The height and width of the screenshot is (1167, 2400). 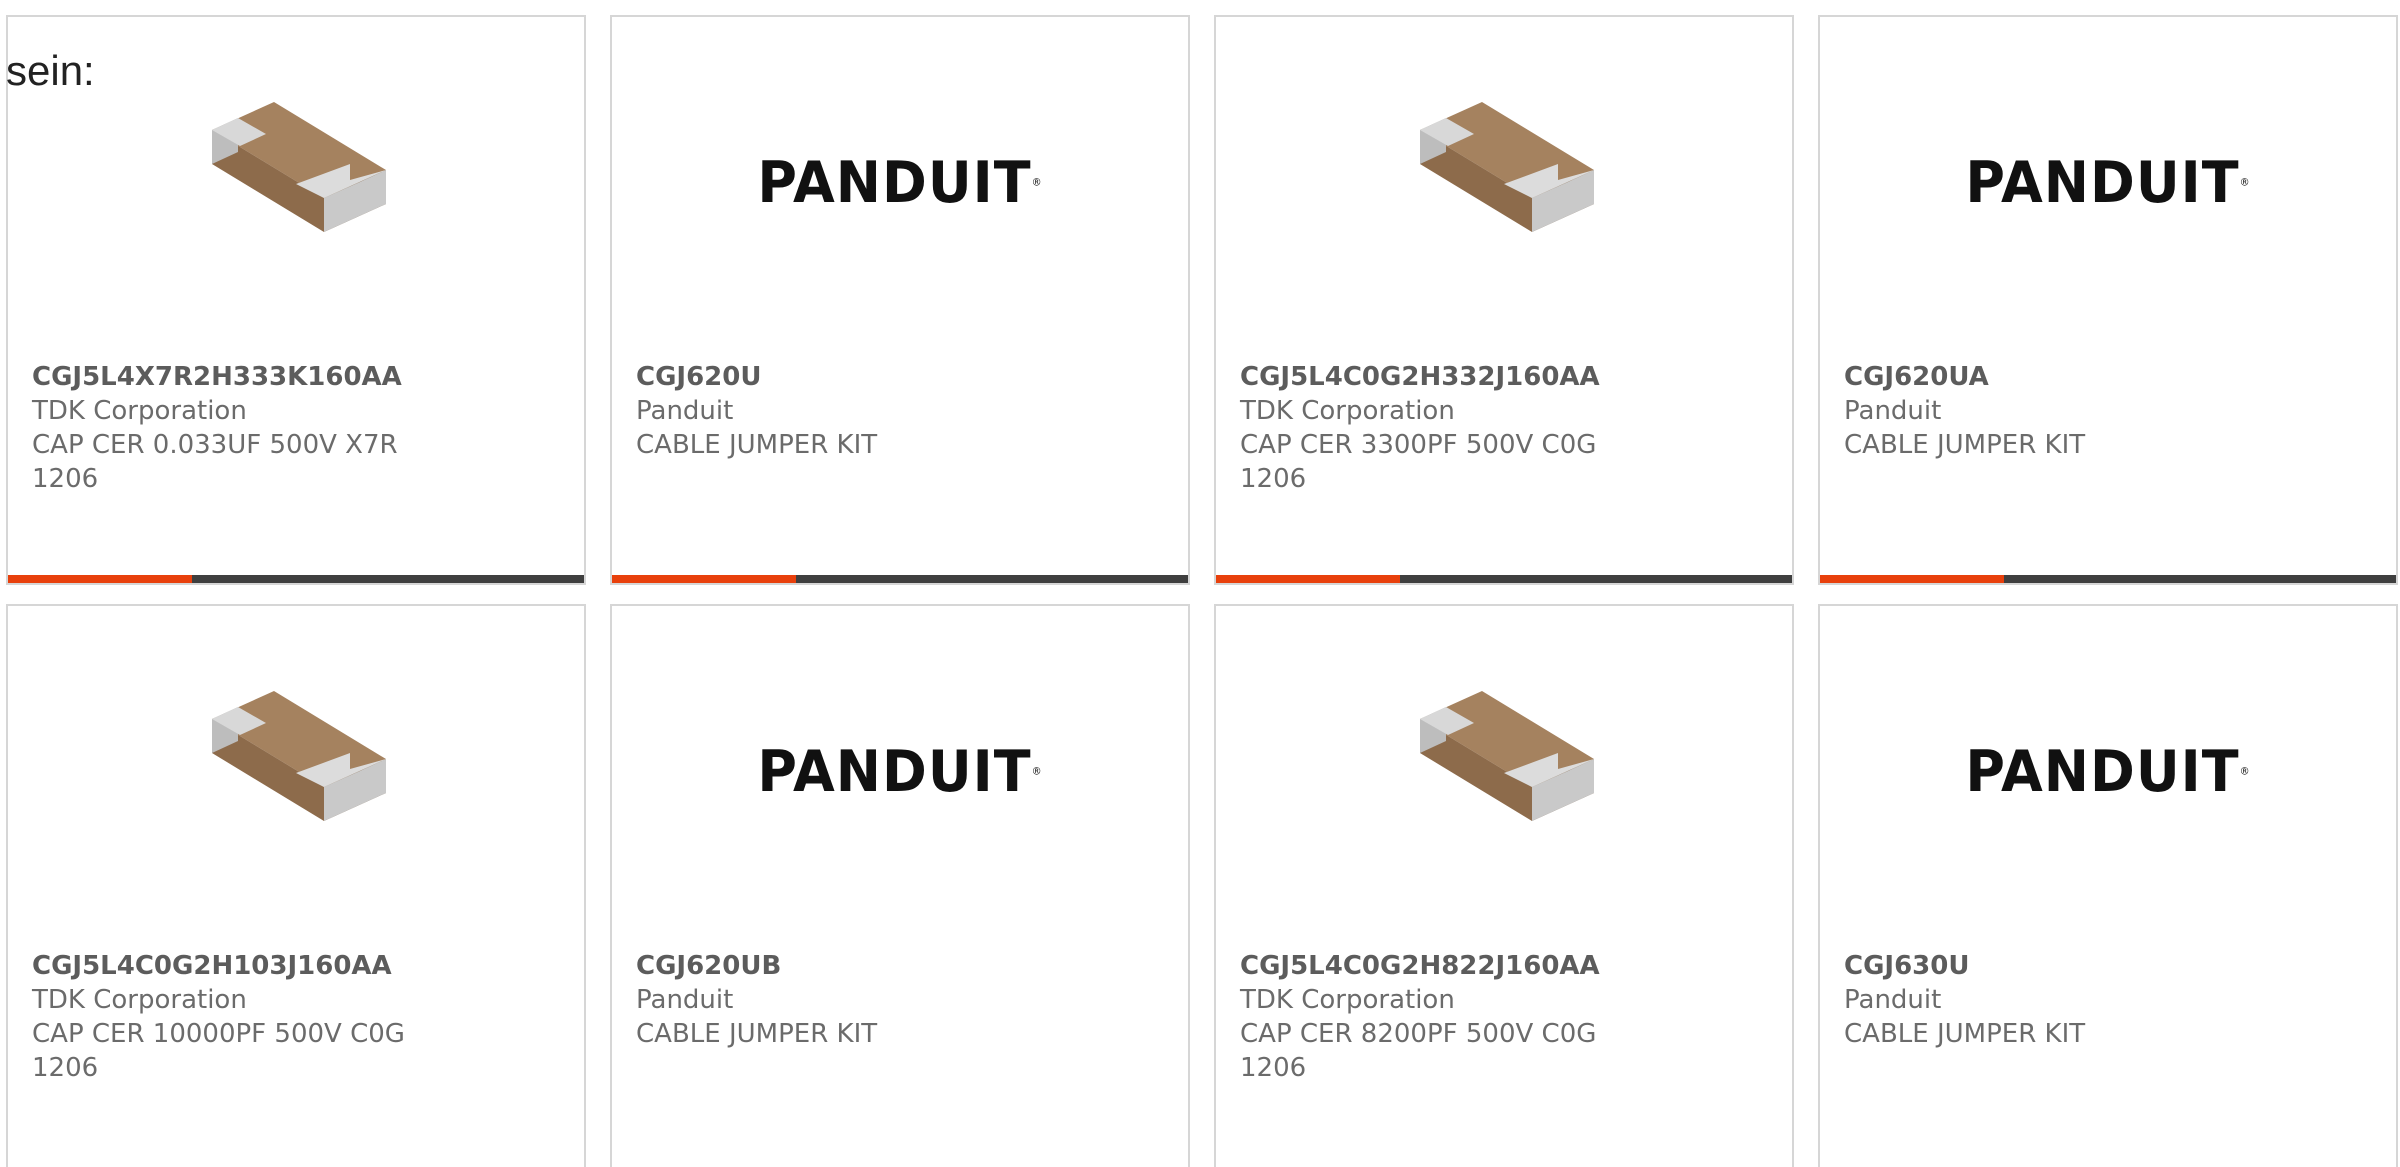 What do you see at coordinates (708, 966) in the screenshot?
I see `part-number: CGJ620UB` at bounding box center [708, 966].